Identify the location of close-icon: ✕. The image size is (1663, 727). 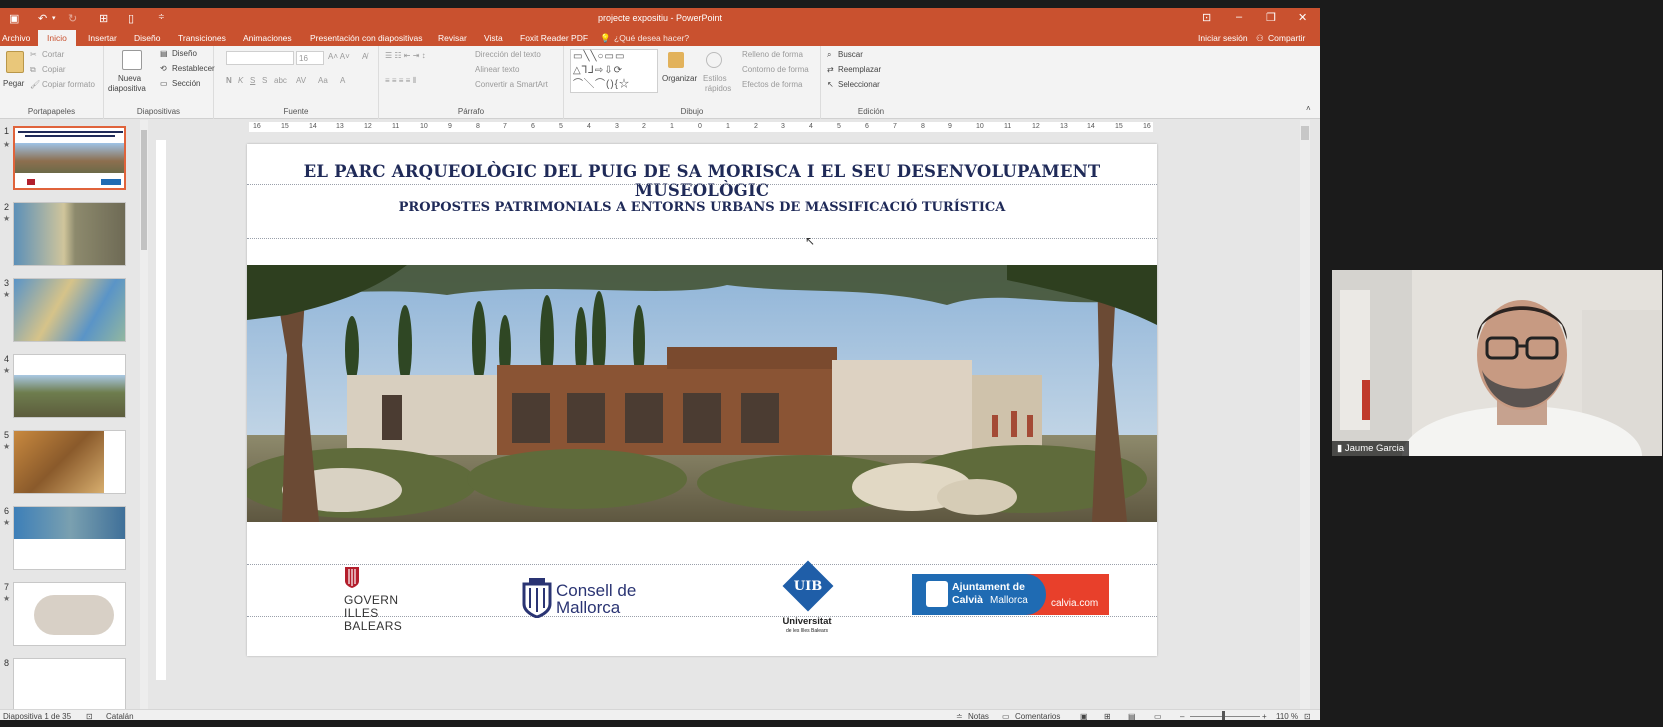
(1302, 17).